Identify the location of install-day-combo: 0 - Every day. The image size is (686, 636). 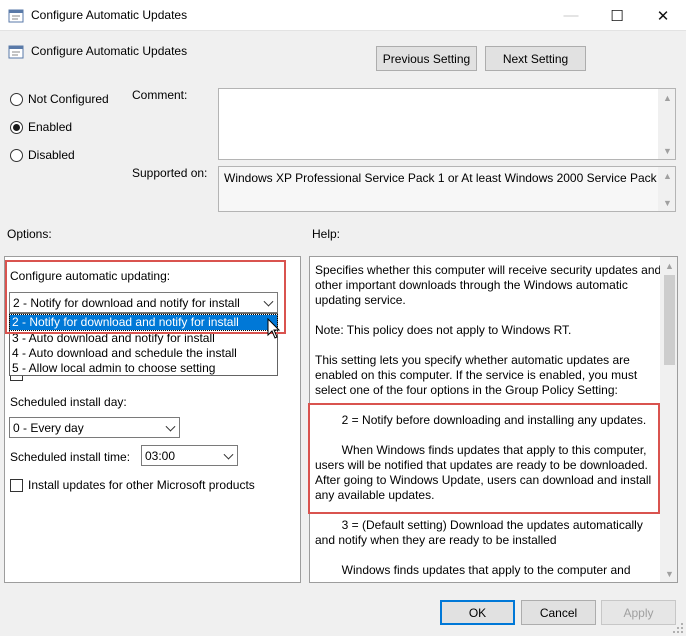
(94, 427).